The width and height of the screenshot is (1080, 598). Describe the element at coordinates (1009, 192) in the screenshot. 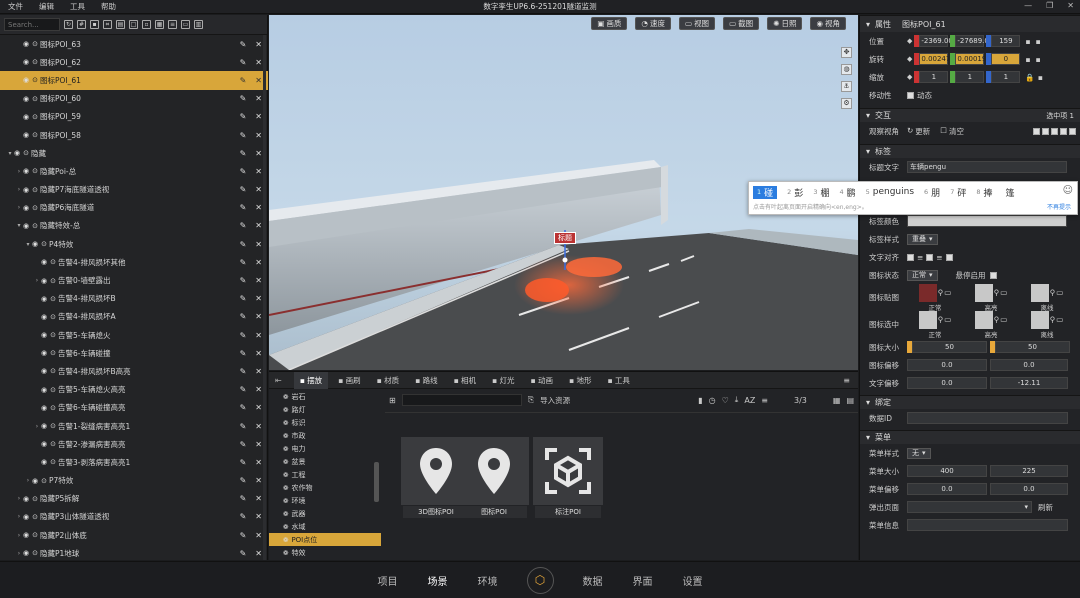

I see `ime-candidate: 篷` at that location.